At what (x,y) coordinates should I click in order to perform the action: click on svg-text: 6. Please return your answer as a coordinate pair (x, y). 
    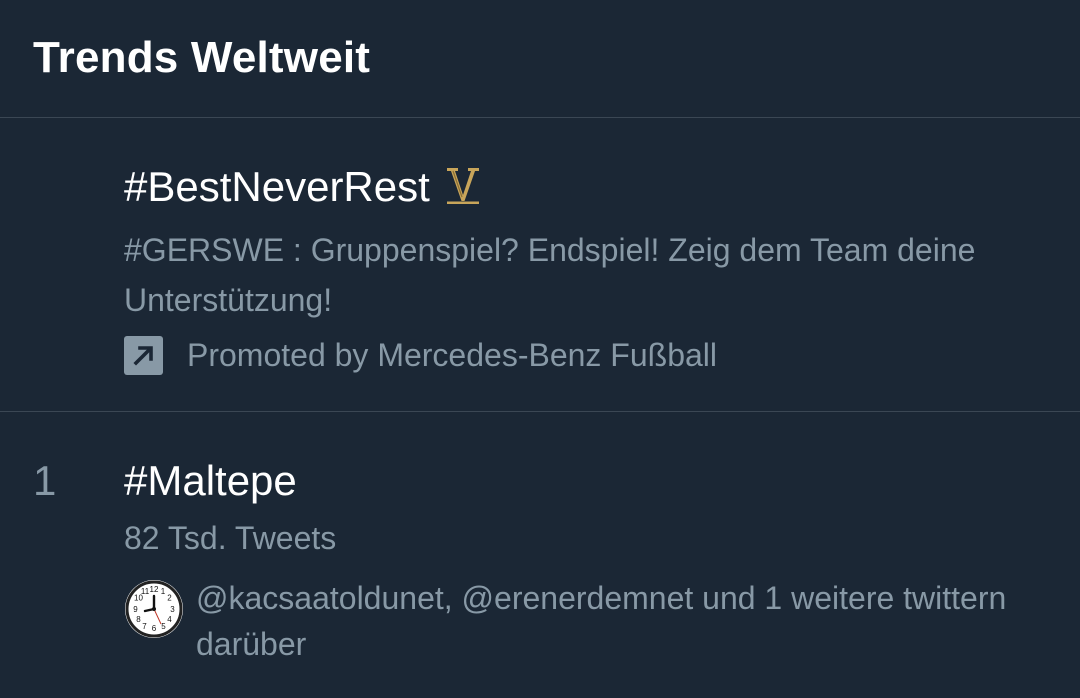
    Looking at the image, I should click on (154, 628).